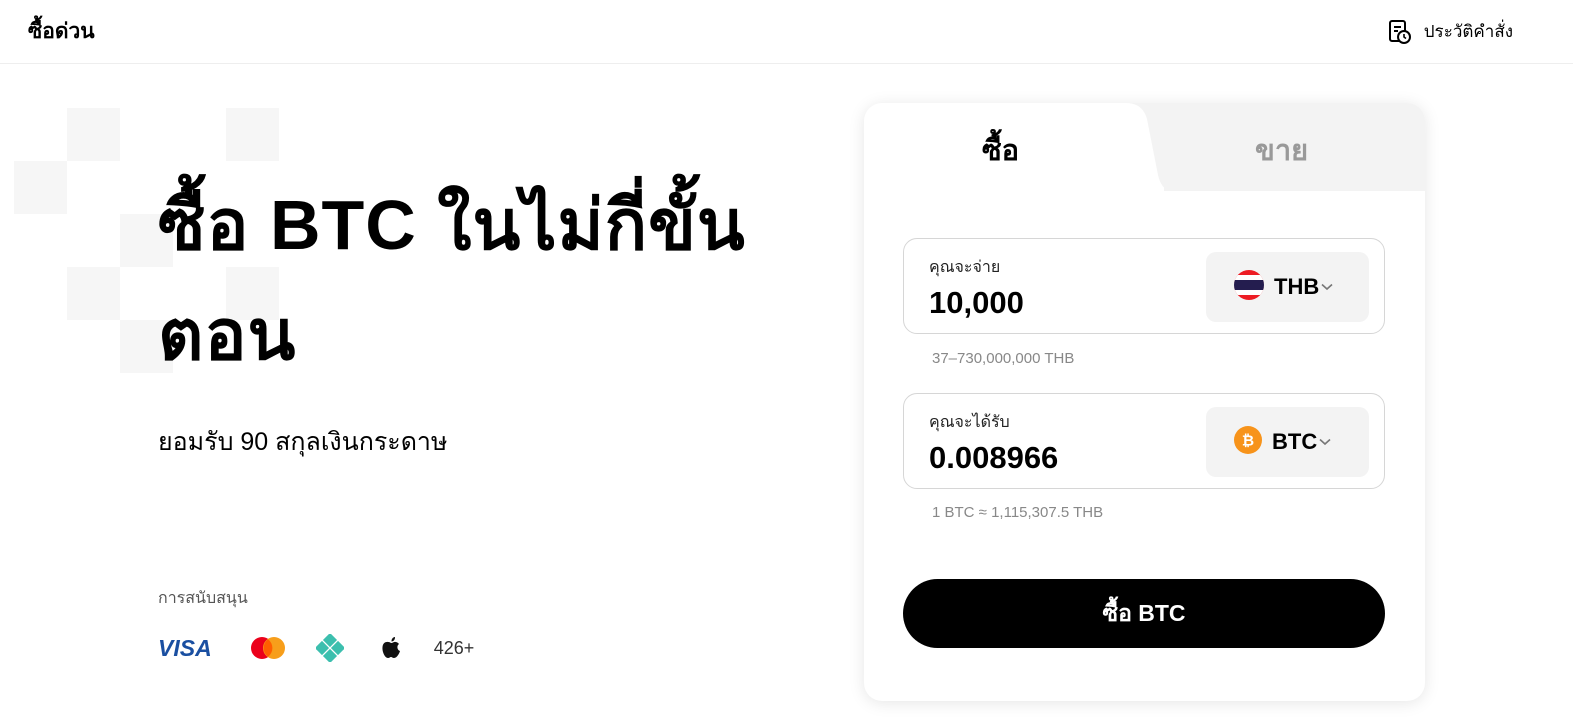 Image resolution: width=1573 pixels, height=728 pixels. Describe the element at coordinates (1003, 358) in the screenshot. I see `pay-range-hint: 37–730,000,000 THB` at that location.